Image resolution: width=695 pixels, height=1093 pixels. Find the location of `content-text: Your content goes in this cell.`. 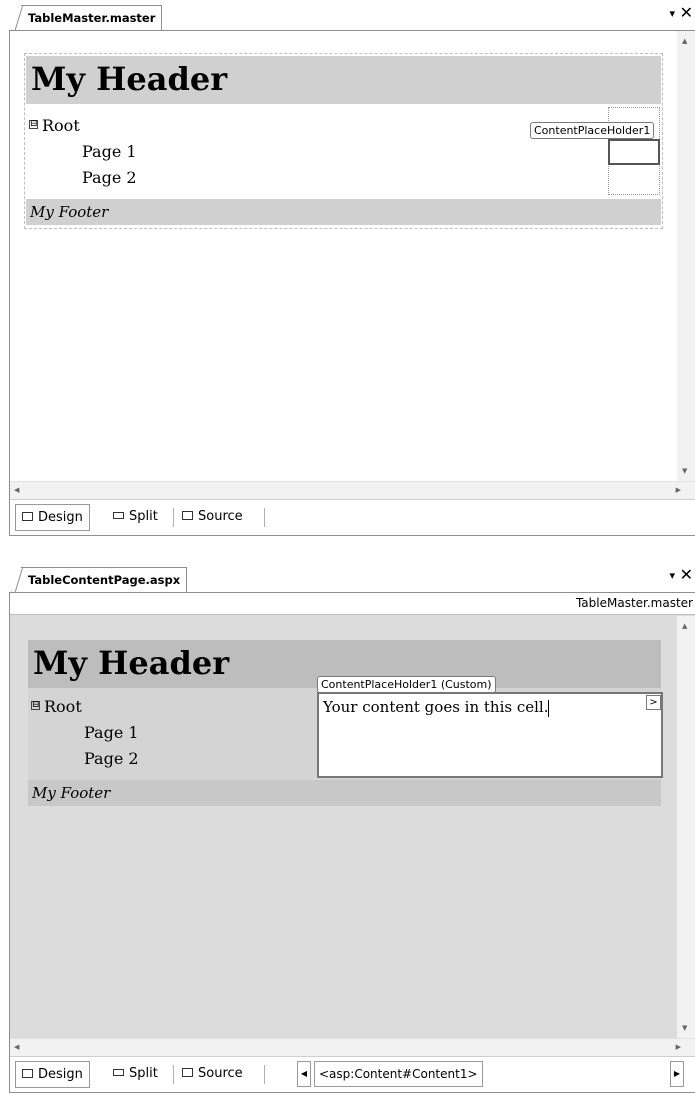

content-text: Your content goes in this cell. is located at coordinates (435, 707).